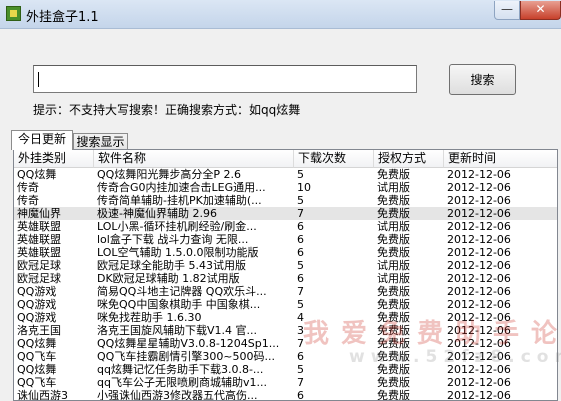 The width and height of the screenshot is (561, 401). Describe the element at coordinates (42, 140) in the screenshot. I see `tab-today-updates: 今日更新` at that location.